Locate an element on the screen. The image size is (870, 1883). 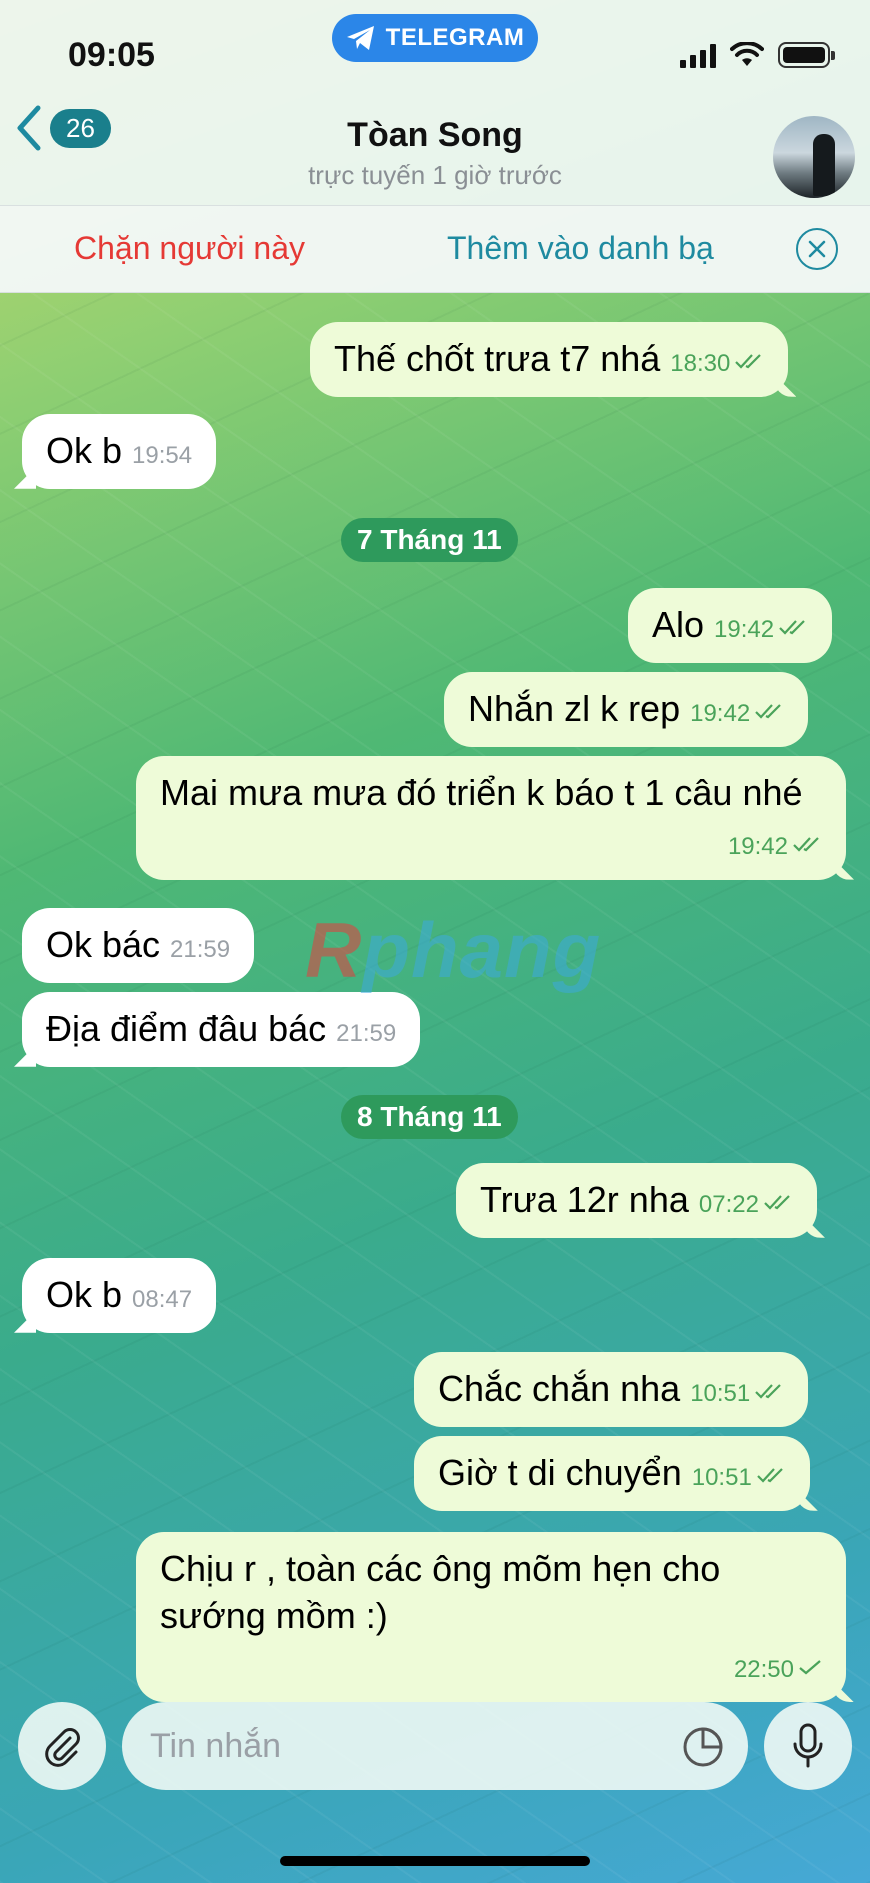
message-text: Alo is located at coordinates (678, 624).